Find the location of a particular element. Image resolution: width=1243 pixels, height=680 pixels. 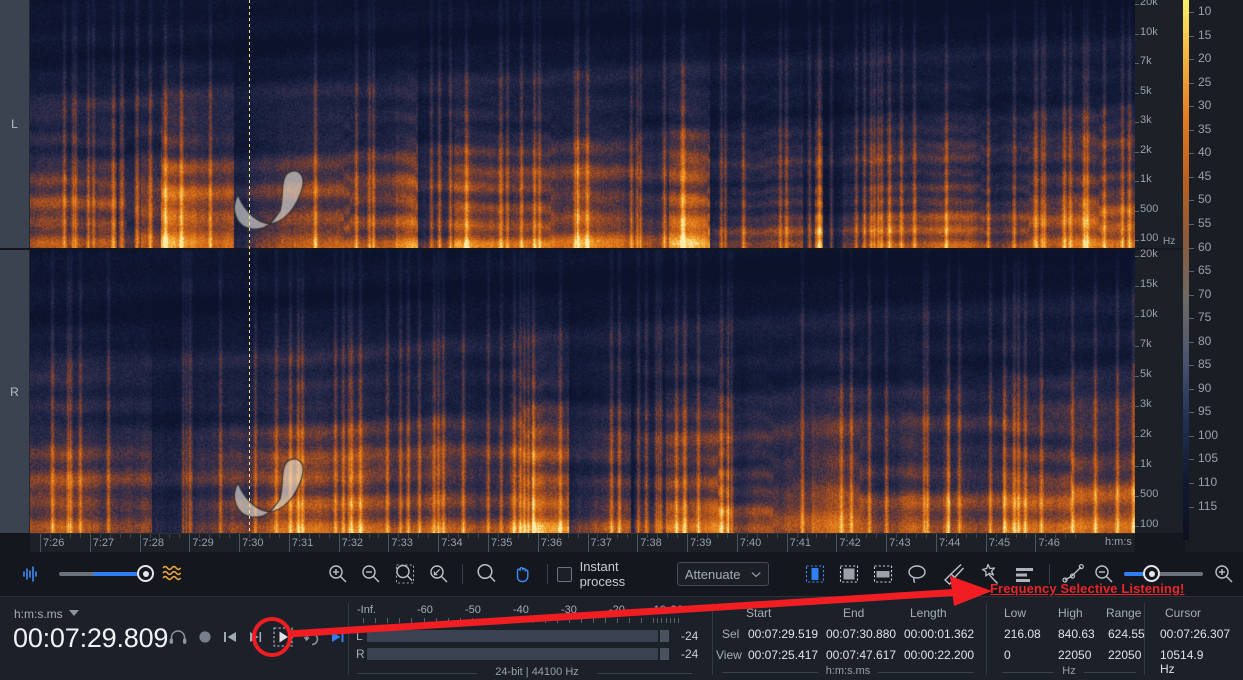

headphones-icon is located at coordinates (178, 639).